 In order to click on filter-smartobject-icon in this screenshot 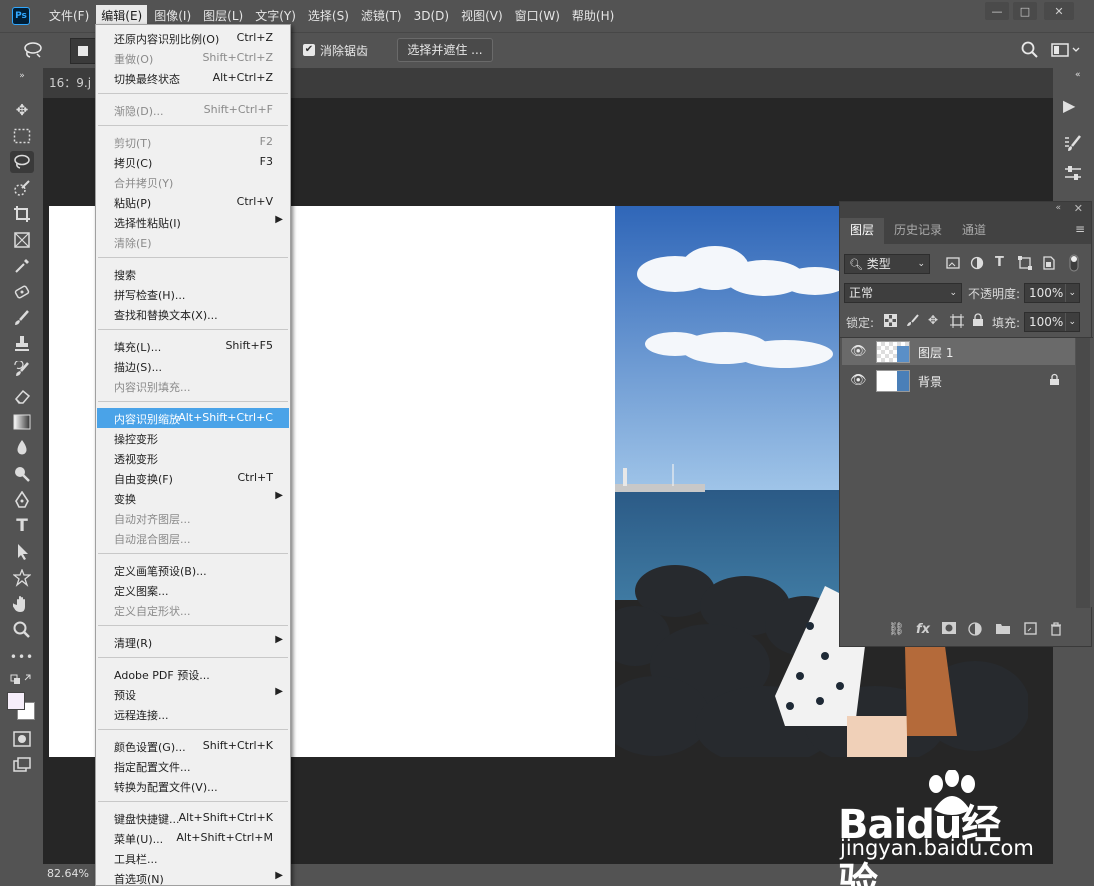, I will do `click(1049, 264)`.